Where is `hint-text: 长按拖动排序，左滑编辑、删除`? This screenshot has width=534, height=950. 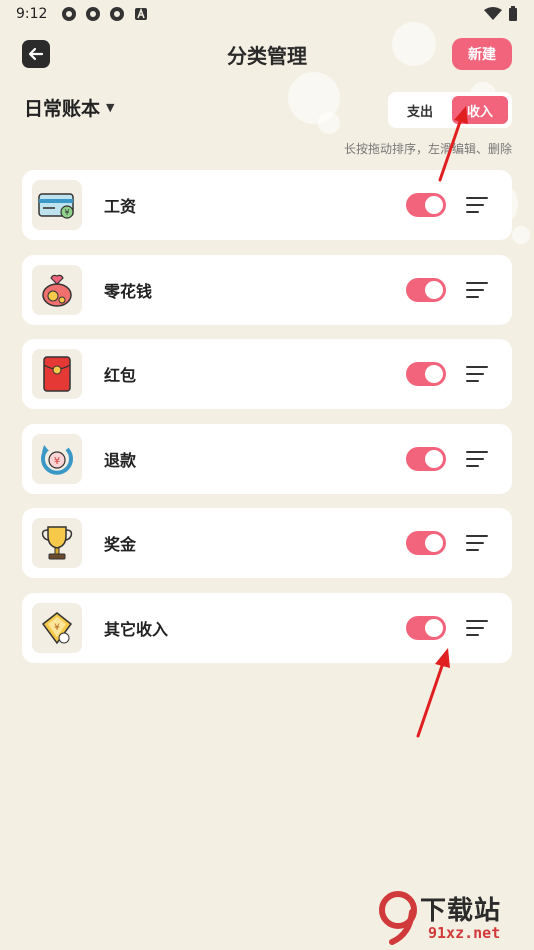
hint-text: 长按拖动排序，左滑编辑、删除 is located at coordinates (427, 149).